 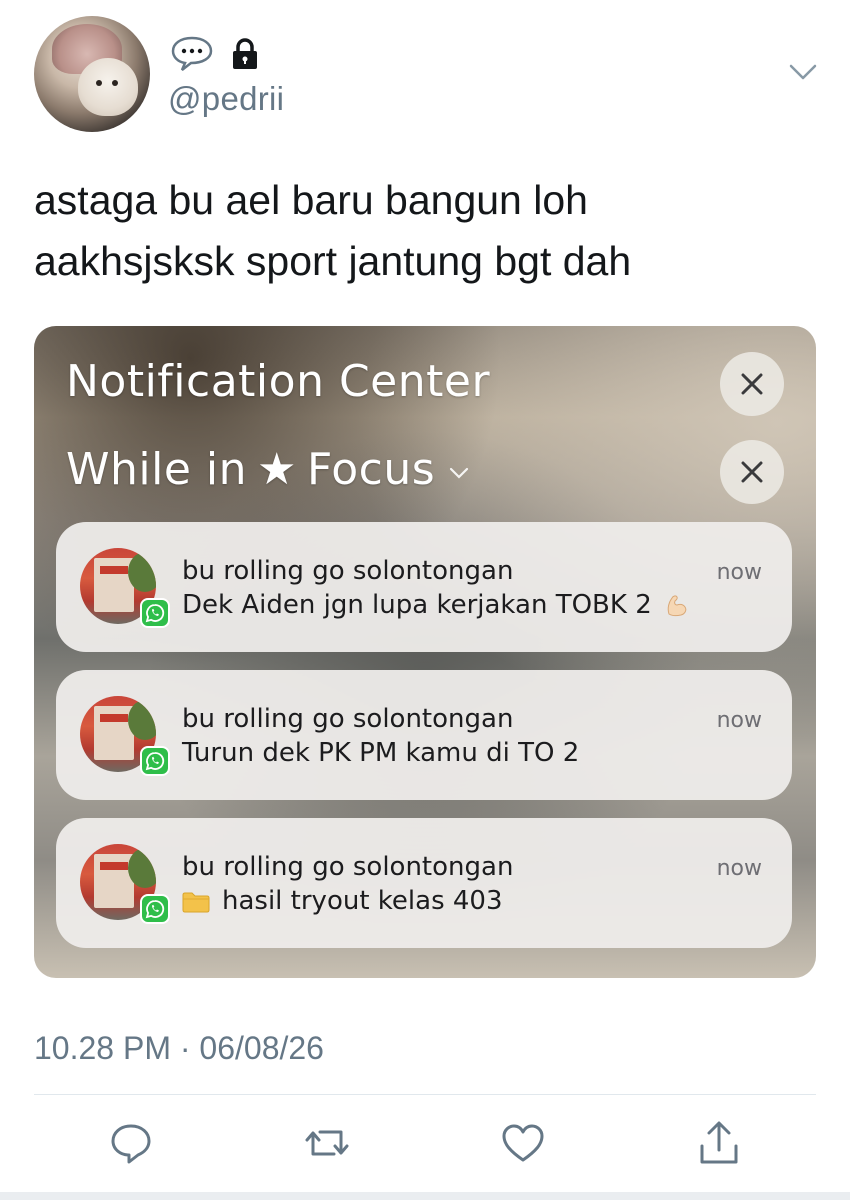 I want to click on share-button, so click(x=719, y=1143).